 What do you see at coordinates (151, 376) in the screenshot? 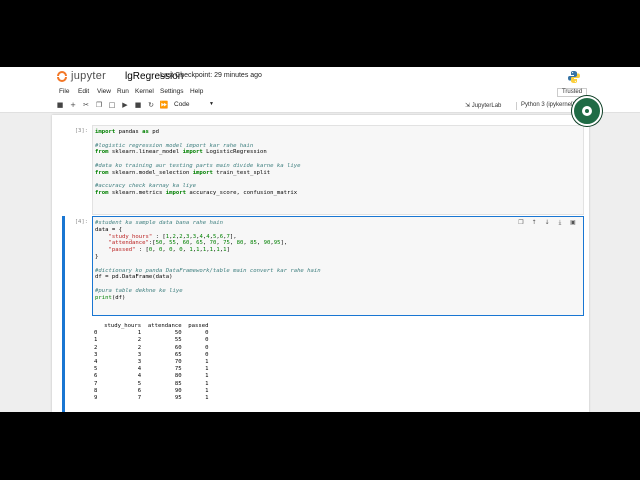
I see `dataframe-row: 6 4 80 1` at bounding box center [151, 376].